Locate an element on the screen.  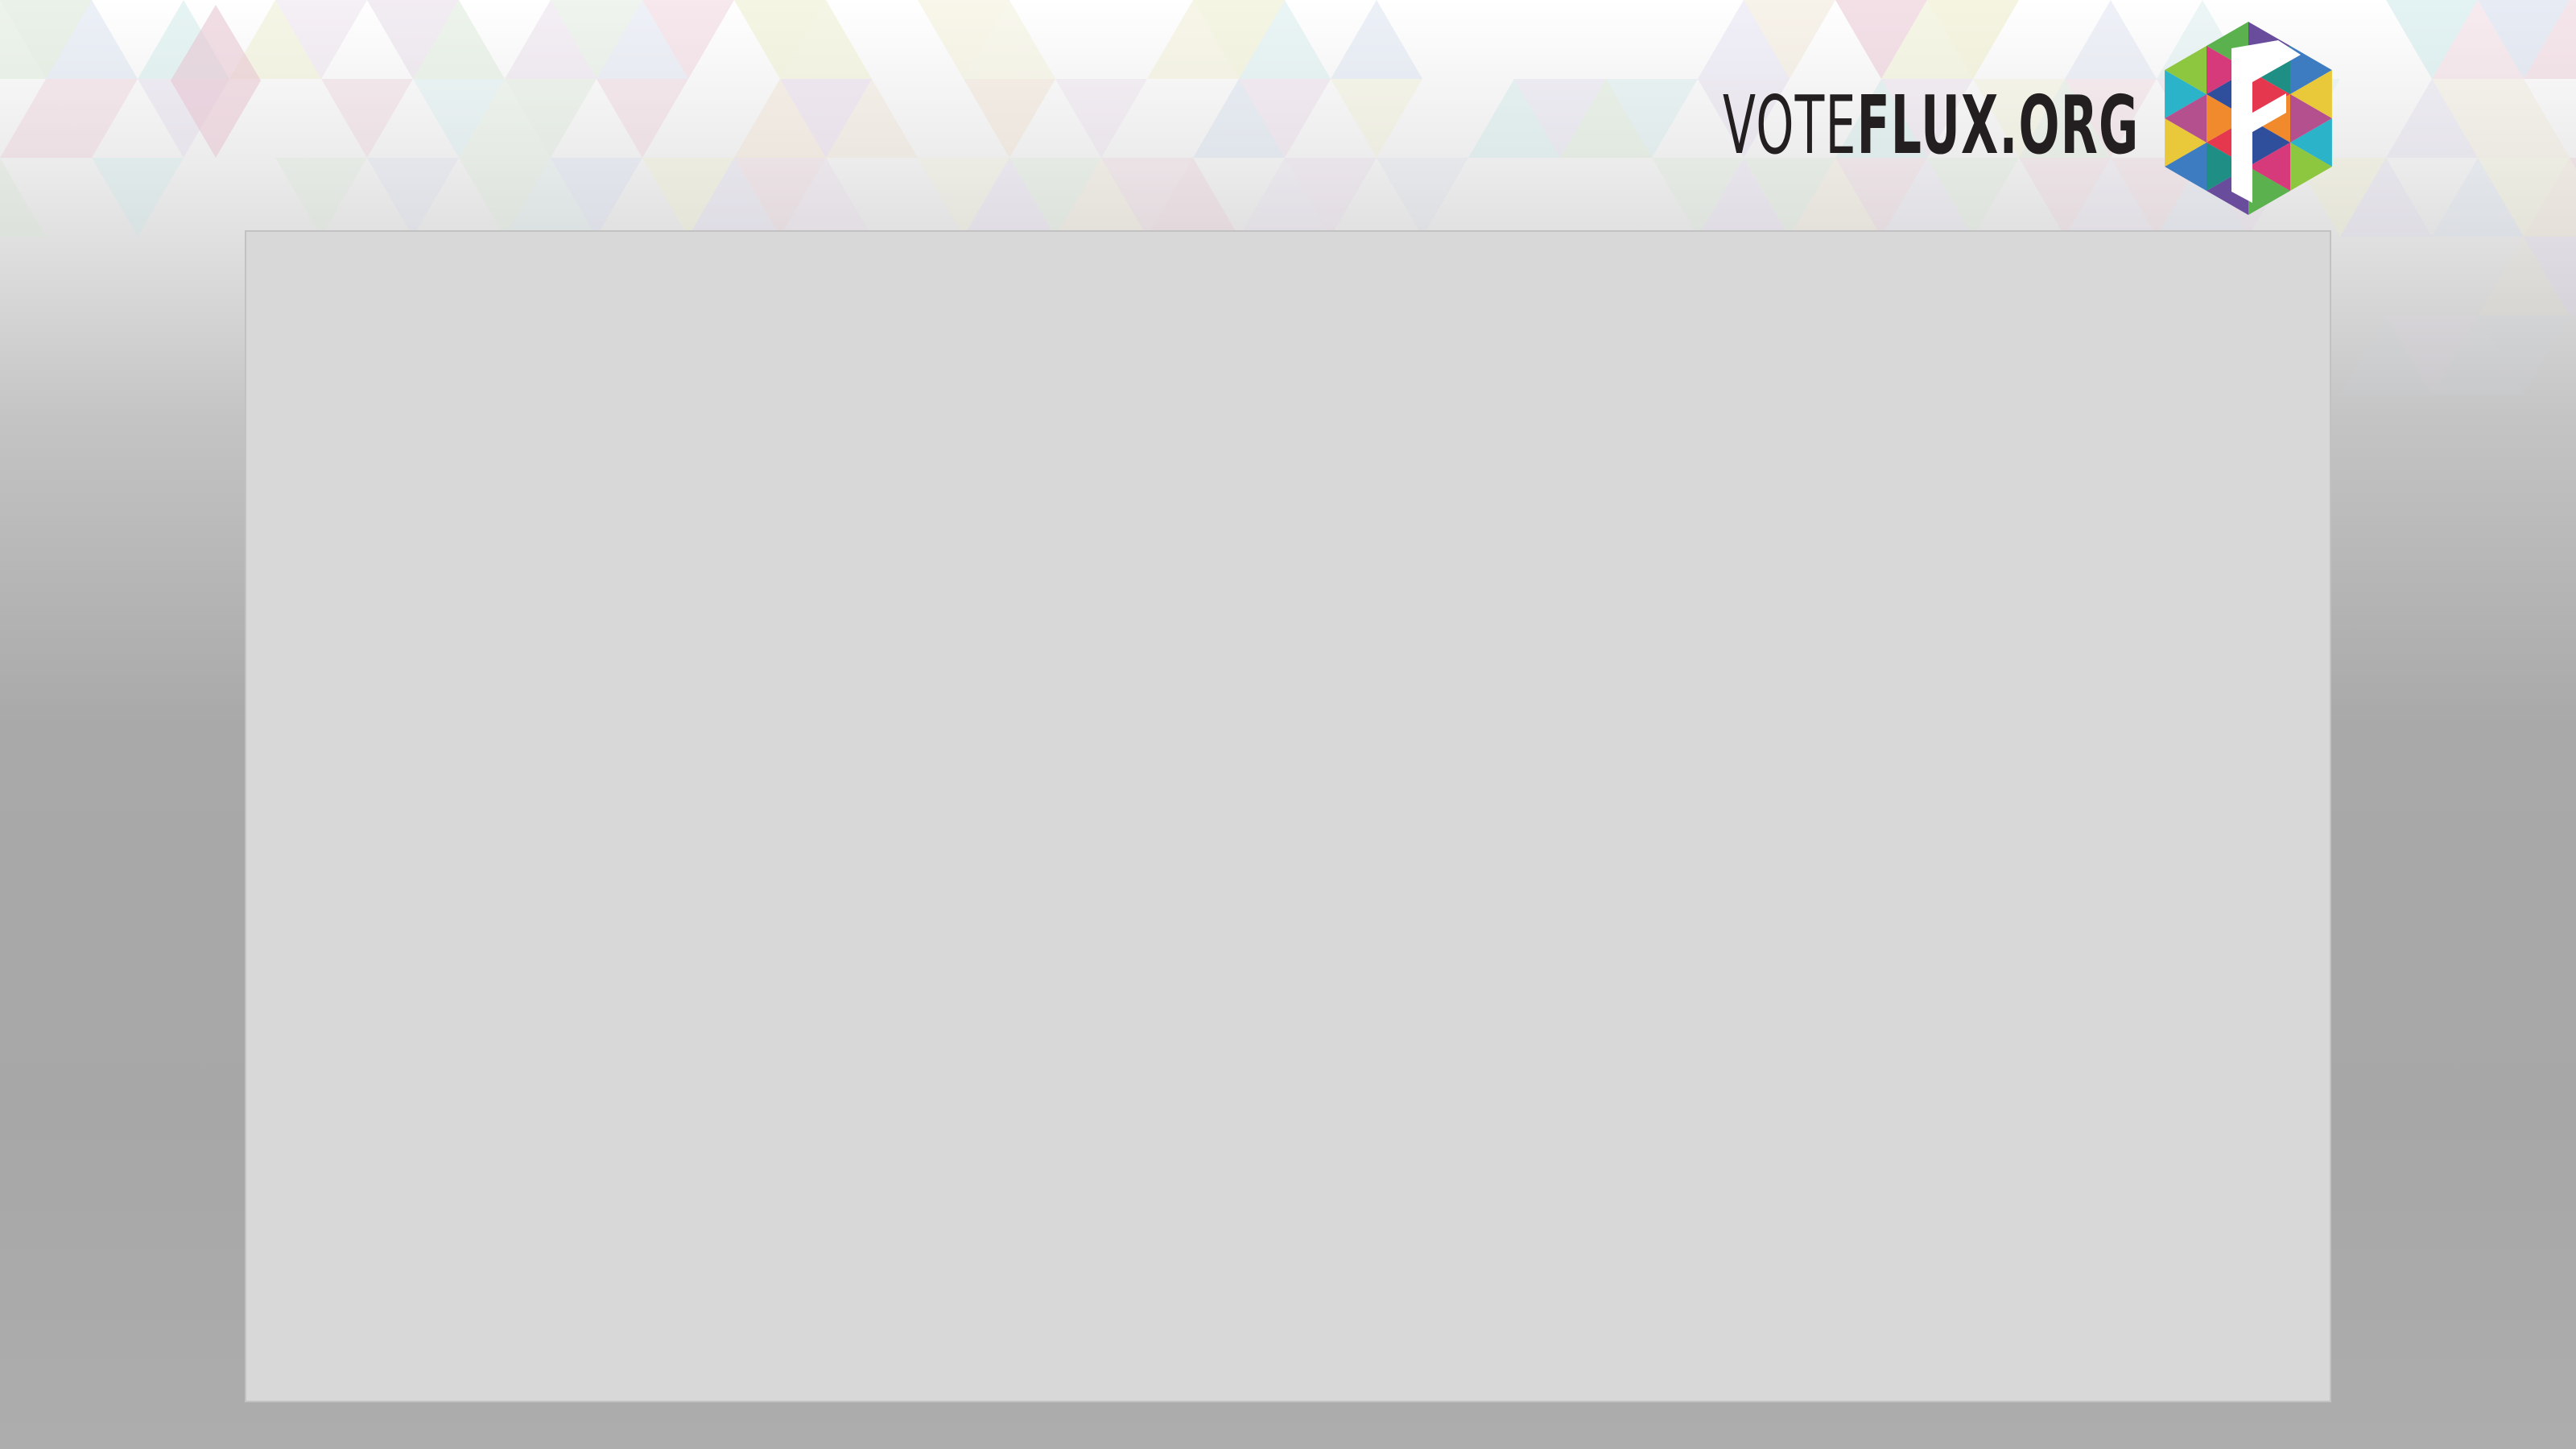
voteflux-logo: VOTEFLUX.ORG is located at coordinates (2031, 118).